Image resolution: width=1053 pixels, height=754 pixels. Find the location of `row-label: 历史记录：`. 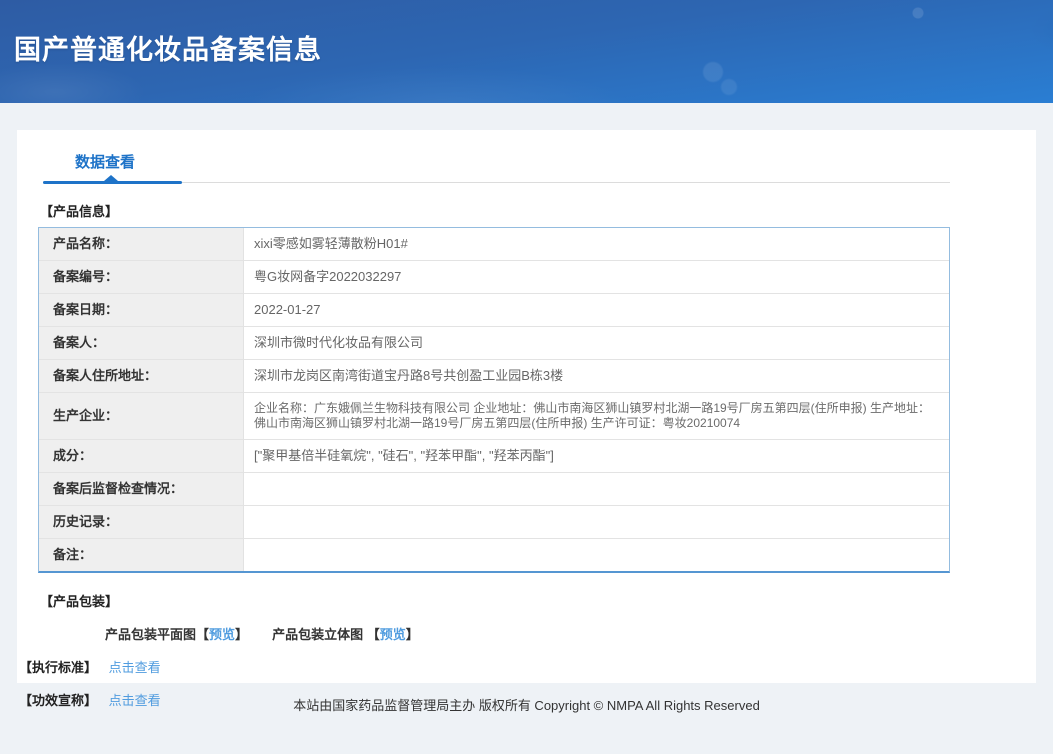

row-label: 历史记录： is located at coordinates (141, 522).